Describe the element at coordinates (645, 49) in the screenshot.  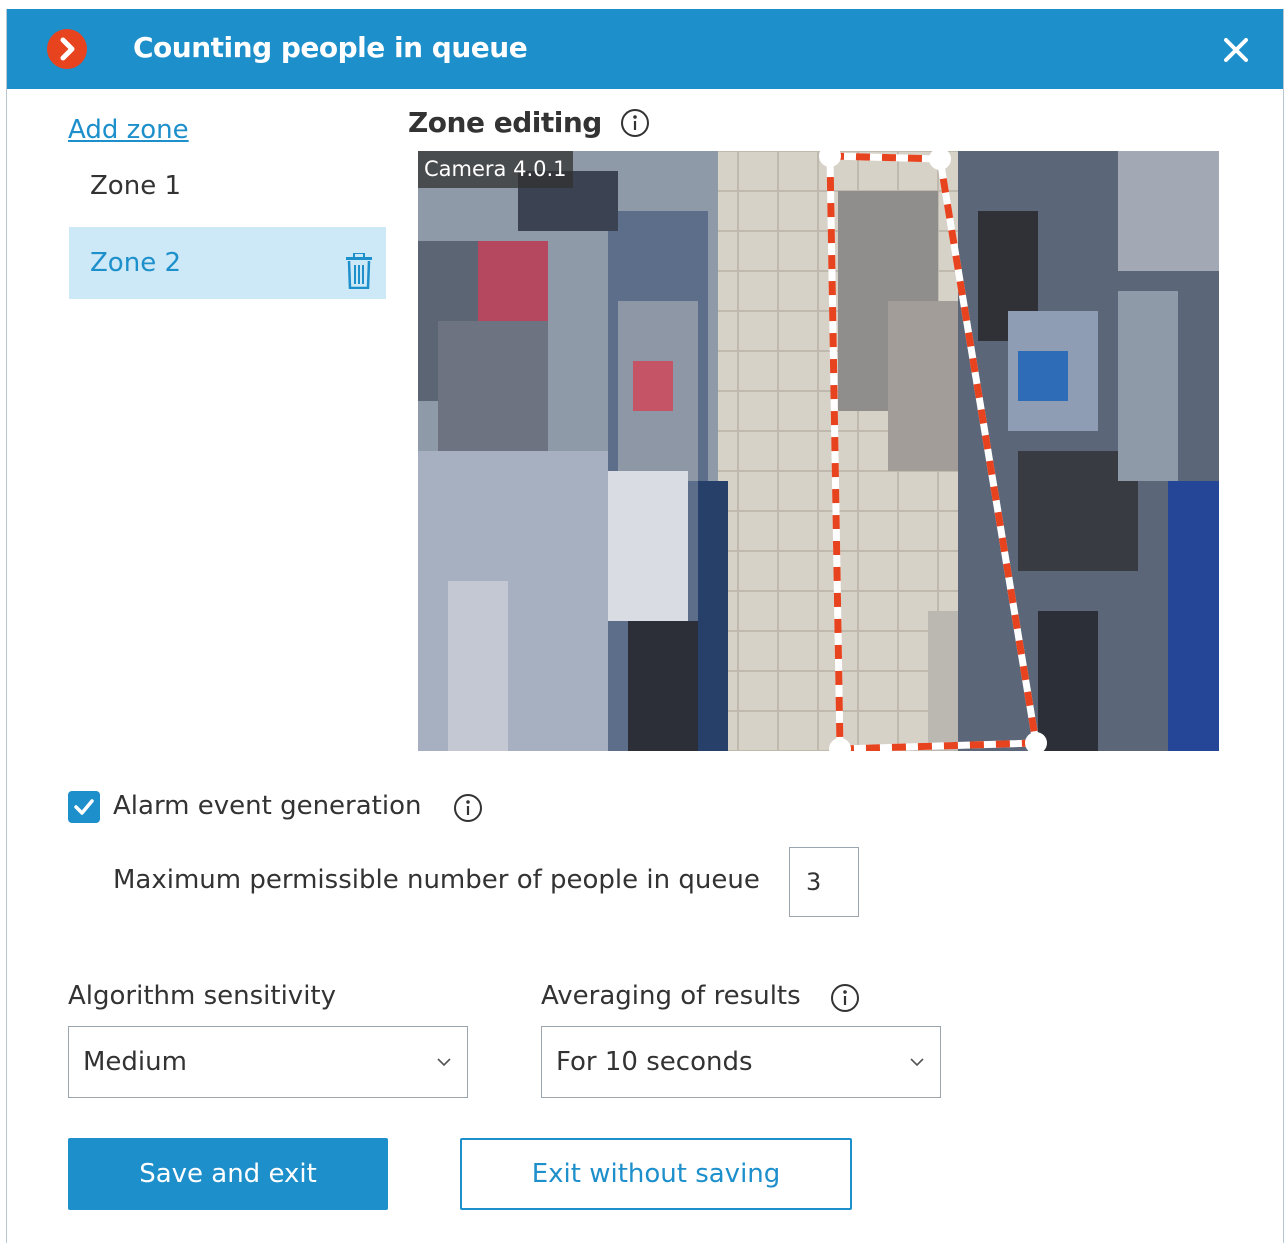
I see `title-bar: Counting people in queue` at that location.